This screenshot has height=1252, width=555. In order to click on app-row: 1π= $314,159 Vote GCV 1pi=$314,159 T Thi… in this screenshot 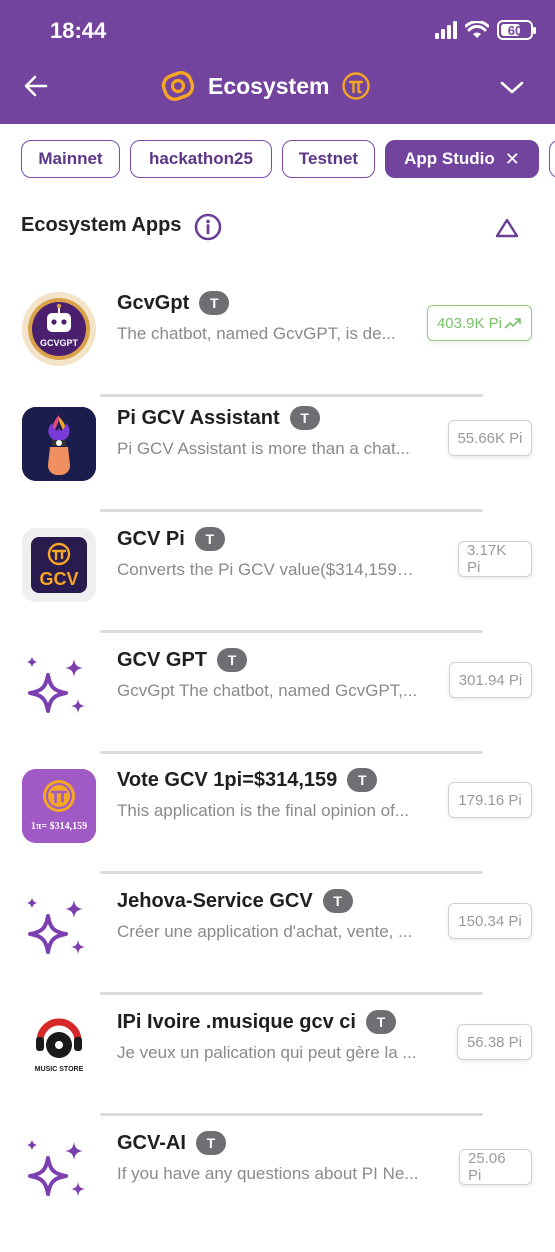, I will do `click(277, 828)`.